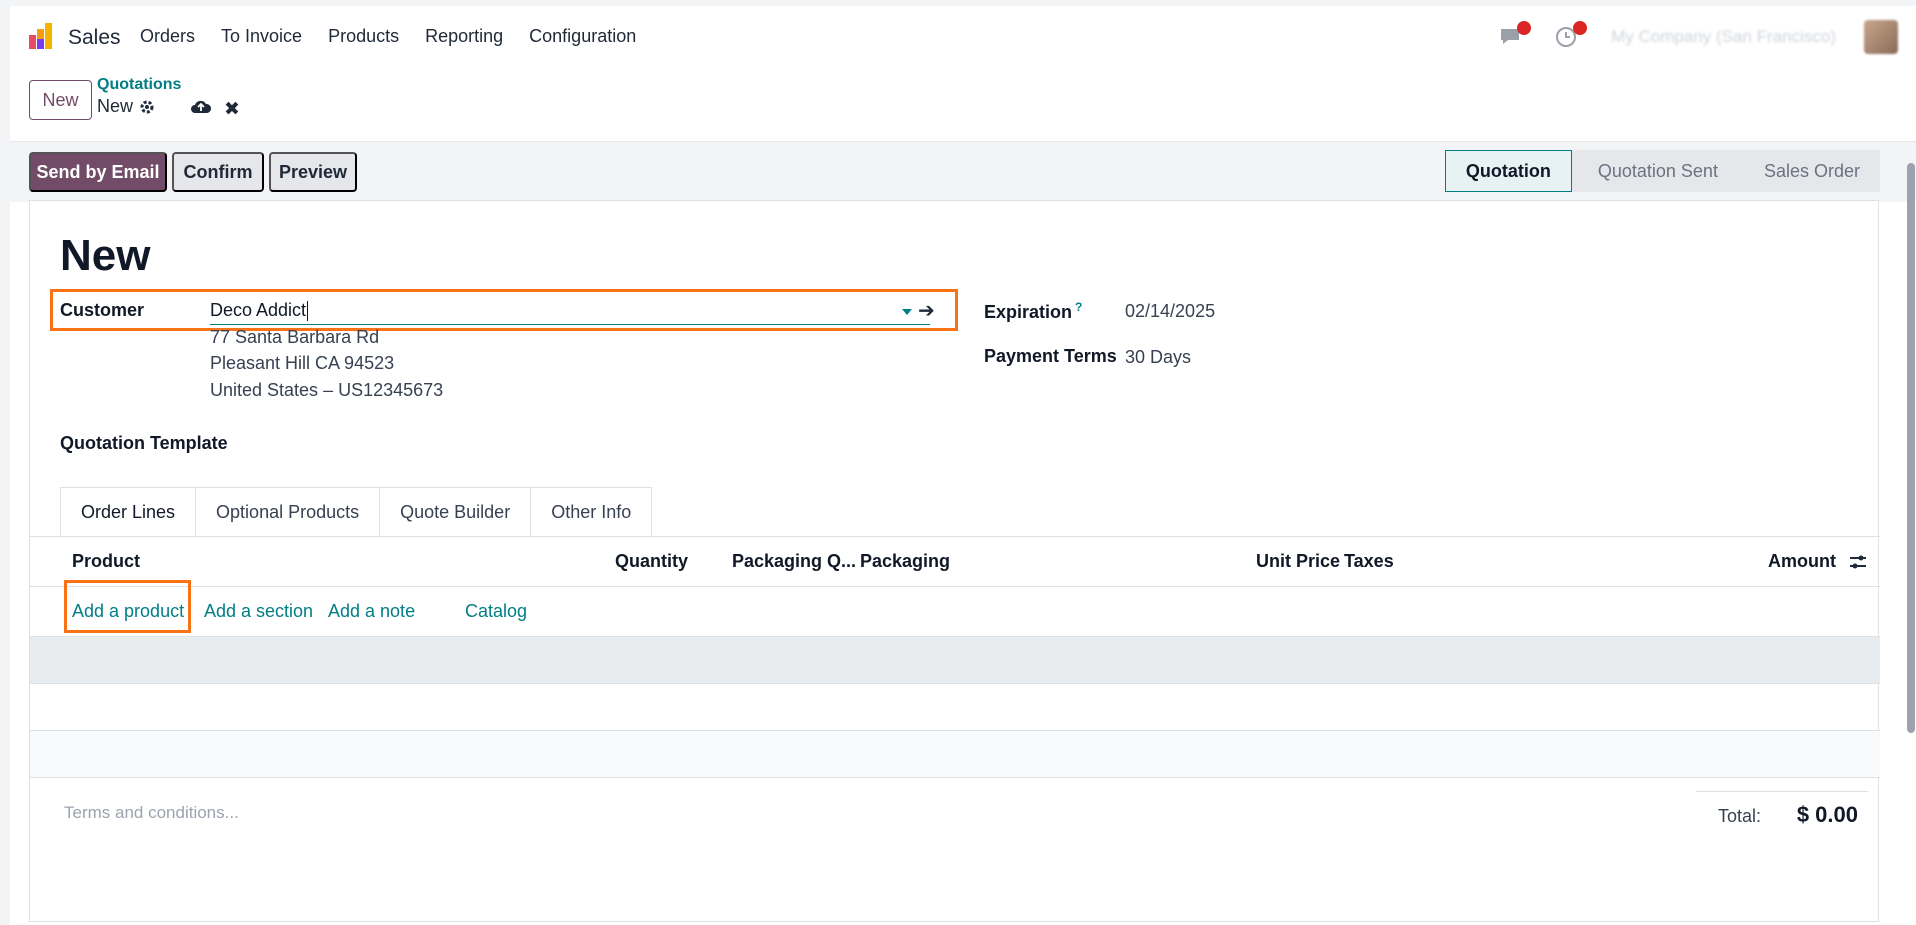 This screenshot has height=925, width=1916. Describe the element at coordinates (258, 310) in the screenshot. I see `customer-input-value: Deco Addict` at that location.